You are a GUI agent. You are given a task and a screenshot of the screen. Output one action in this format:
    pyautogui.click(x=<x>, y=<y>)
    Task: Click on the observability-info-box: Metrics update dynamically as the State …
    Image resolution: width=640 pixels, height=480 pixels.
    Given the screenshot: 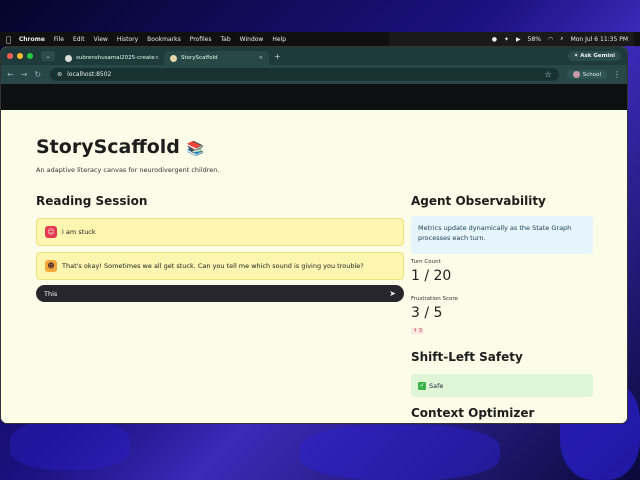 What is the action you would take?
    pyautogui.click(x=502, y=235)
    